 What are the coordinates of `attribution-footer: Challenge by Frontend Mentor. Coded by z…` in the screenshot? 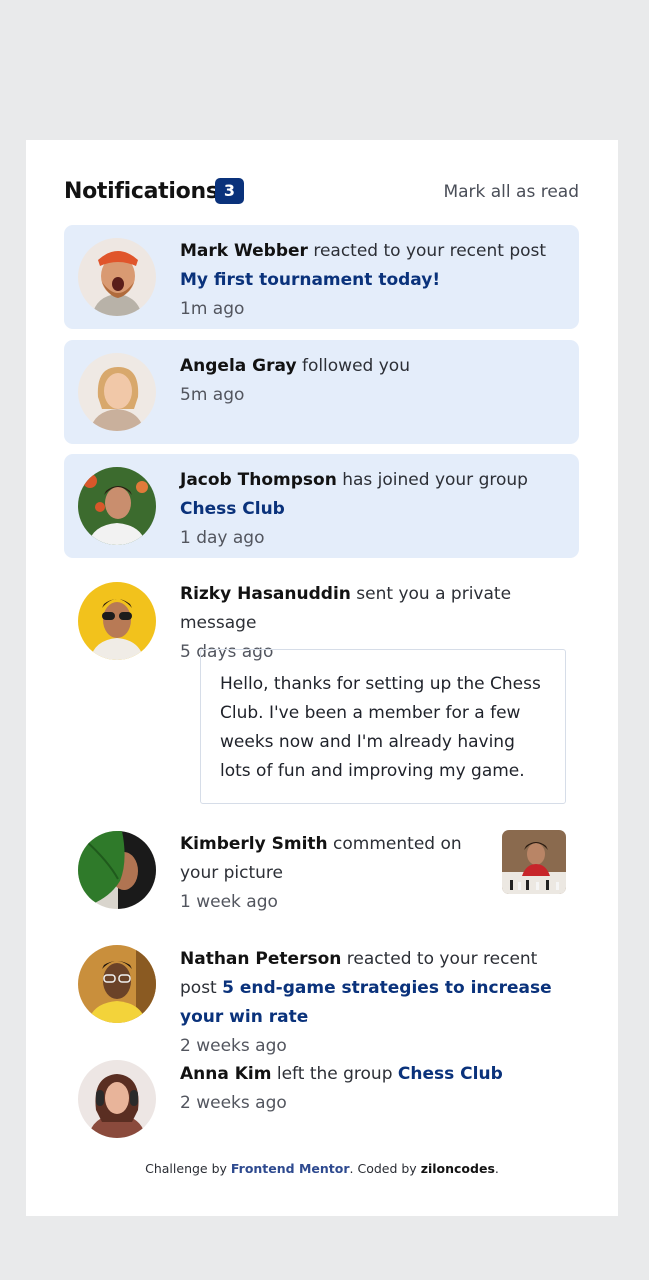 It's located at (322, 1168).